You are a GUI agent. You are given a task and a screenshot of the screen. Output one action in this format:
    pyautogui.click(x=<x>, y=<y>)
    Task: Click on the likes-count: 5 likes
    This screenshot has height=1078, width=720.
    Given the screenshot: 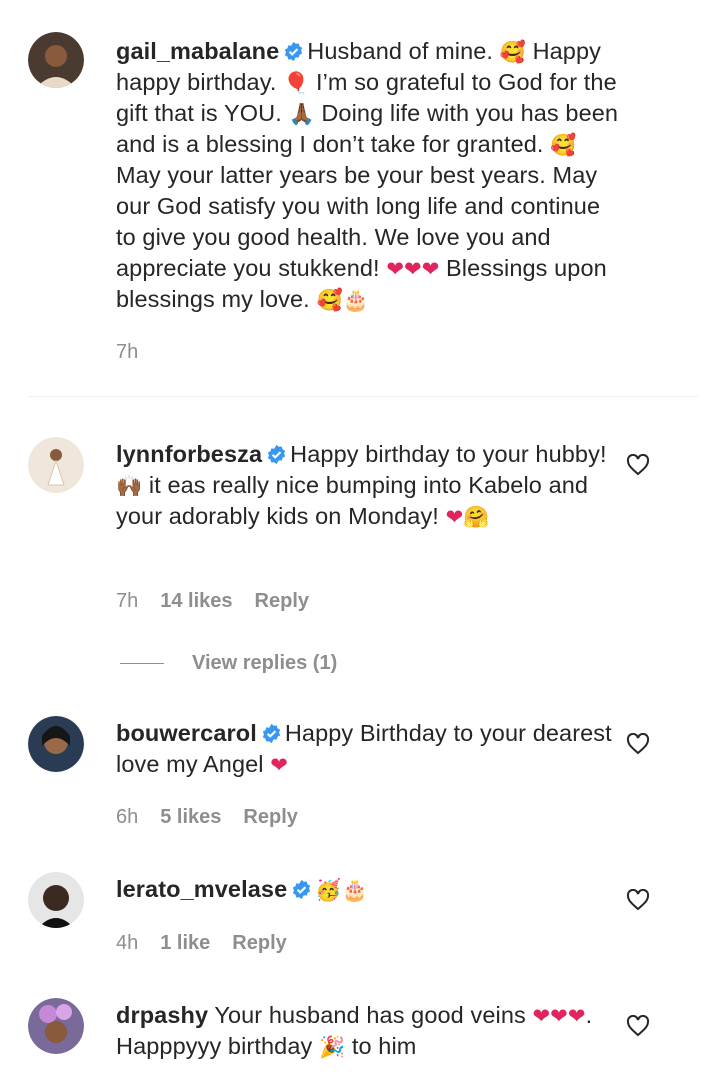 What is the action you would take?
    pyautogui.click(x=190, y=817)
    